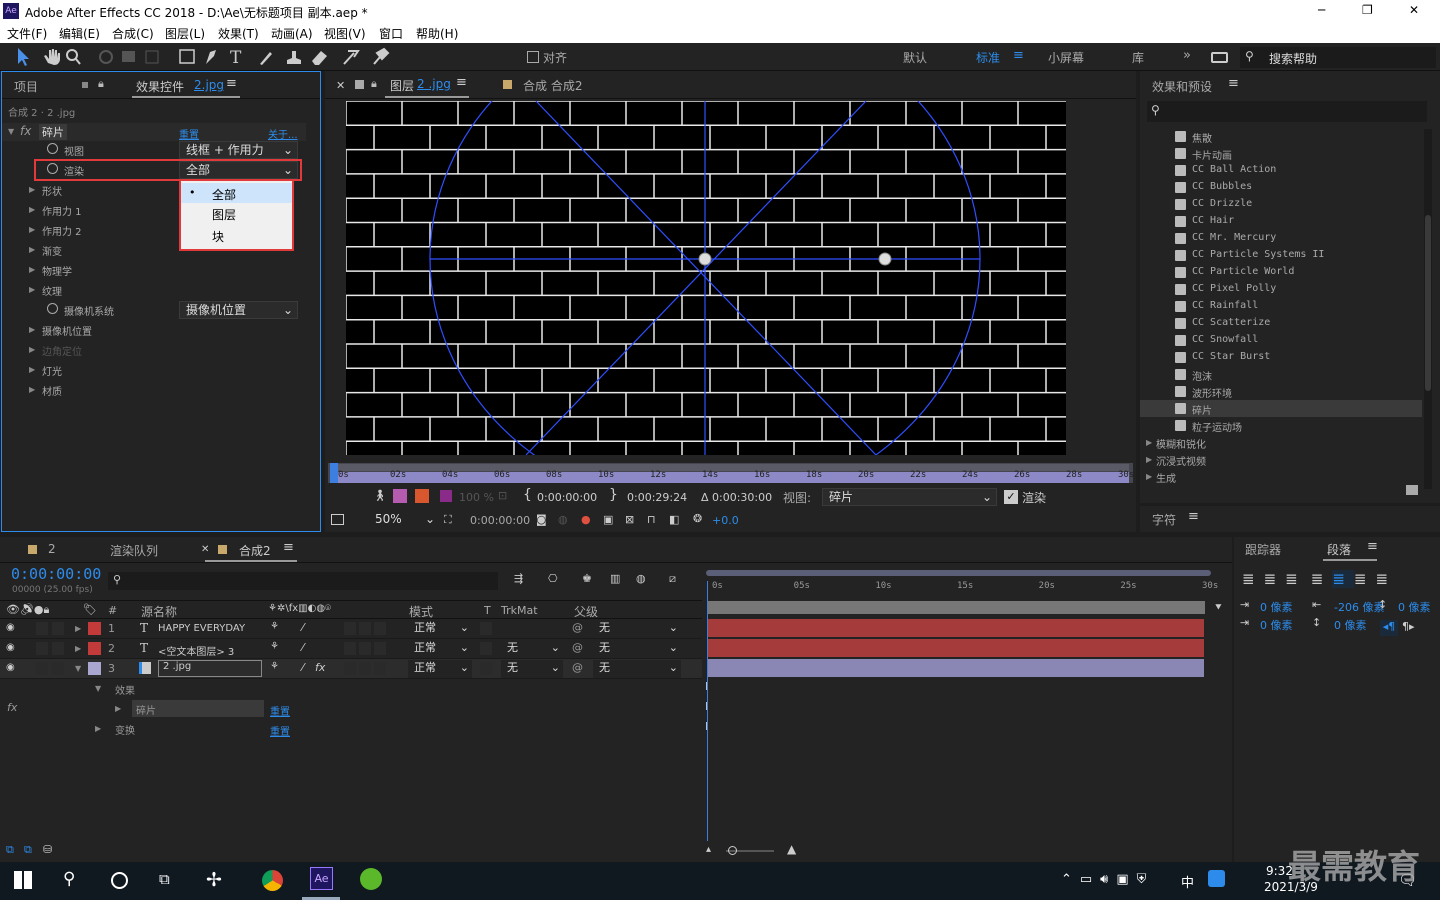 The image size is (1440, 900). What do you see at coordinates (69, 879) in the screenshot?
I see `search-icon: ⚲` at bounding box center [69, 879].